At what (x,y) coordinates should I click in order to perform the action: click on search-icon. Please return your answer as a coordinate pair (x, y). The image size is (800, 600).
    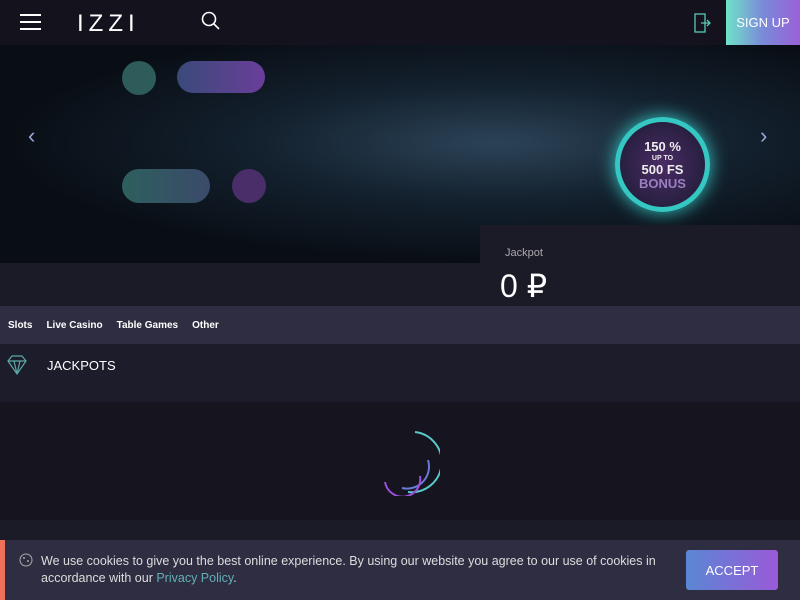
    Looking at the image, I should click on (211, 21).